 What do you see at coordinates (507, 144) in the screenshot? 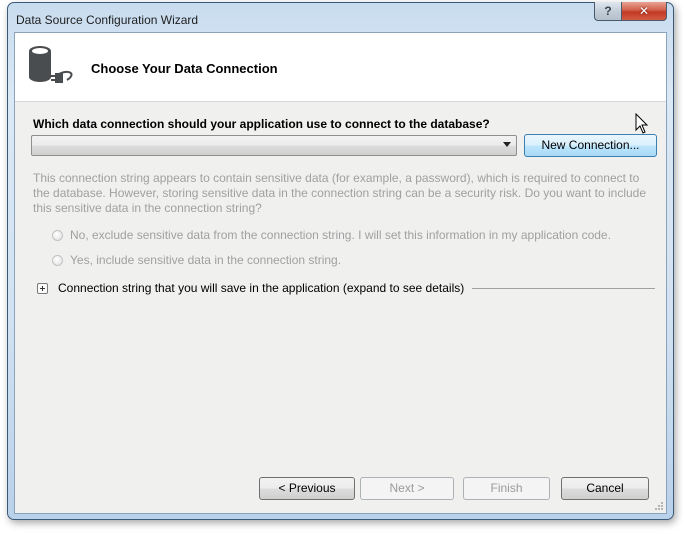
I see `dropdown-arrow-icon` at bounding box center [507, 144].